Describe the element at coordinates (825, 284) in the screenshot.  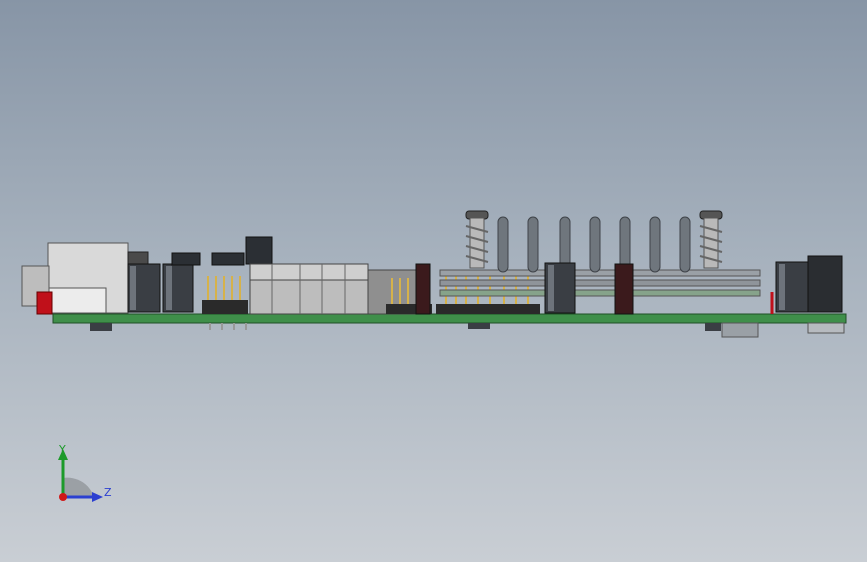
I see `right-edge-connector` at that location.